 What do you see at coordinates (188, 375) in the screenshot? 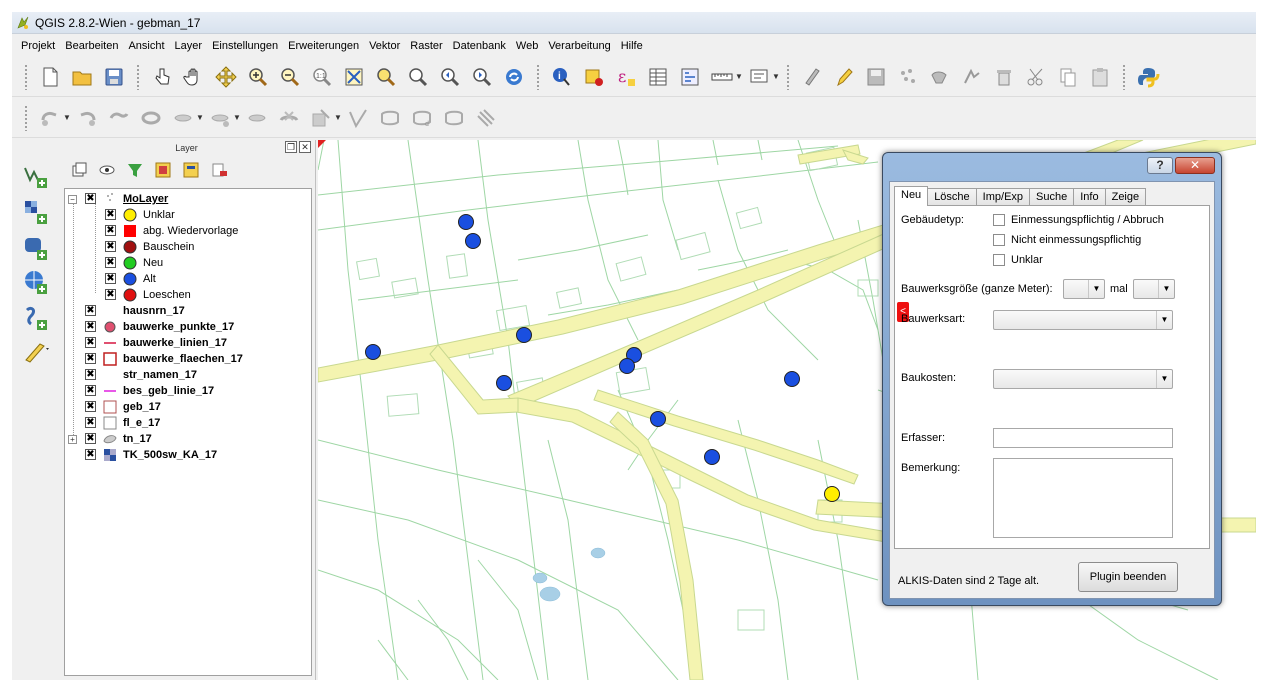
I see `layer-item: ✖ str_namen_17` at bounding box center [188, 375].